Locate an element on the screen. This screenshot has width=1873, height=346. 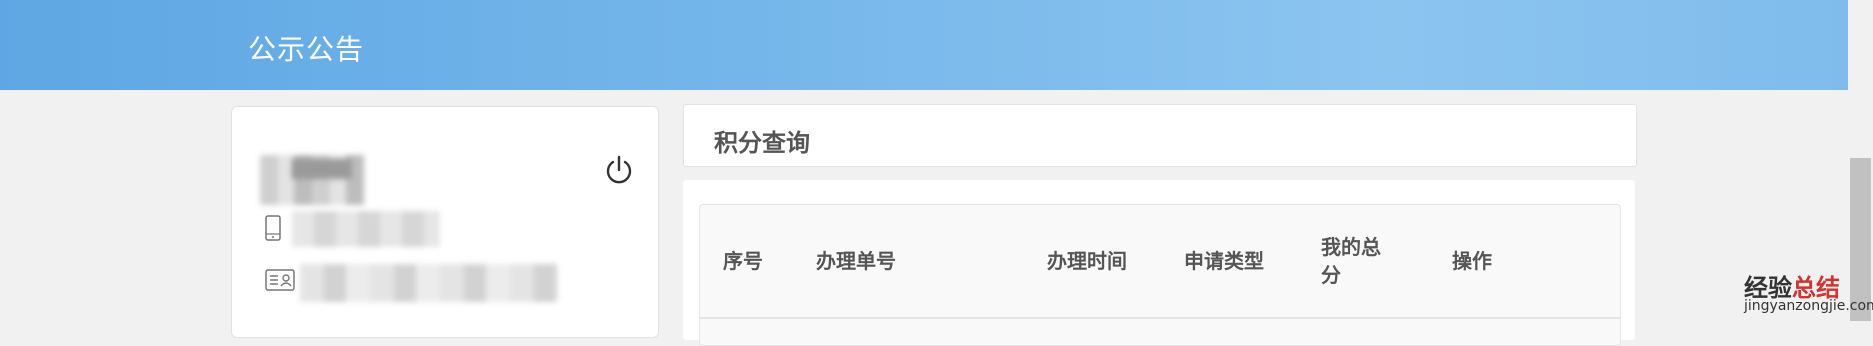
column-header-index: 序号 is located at coordinates (743, 261).